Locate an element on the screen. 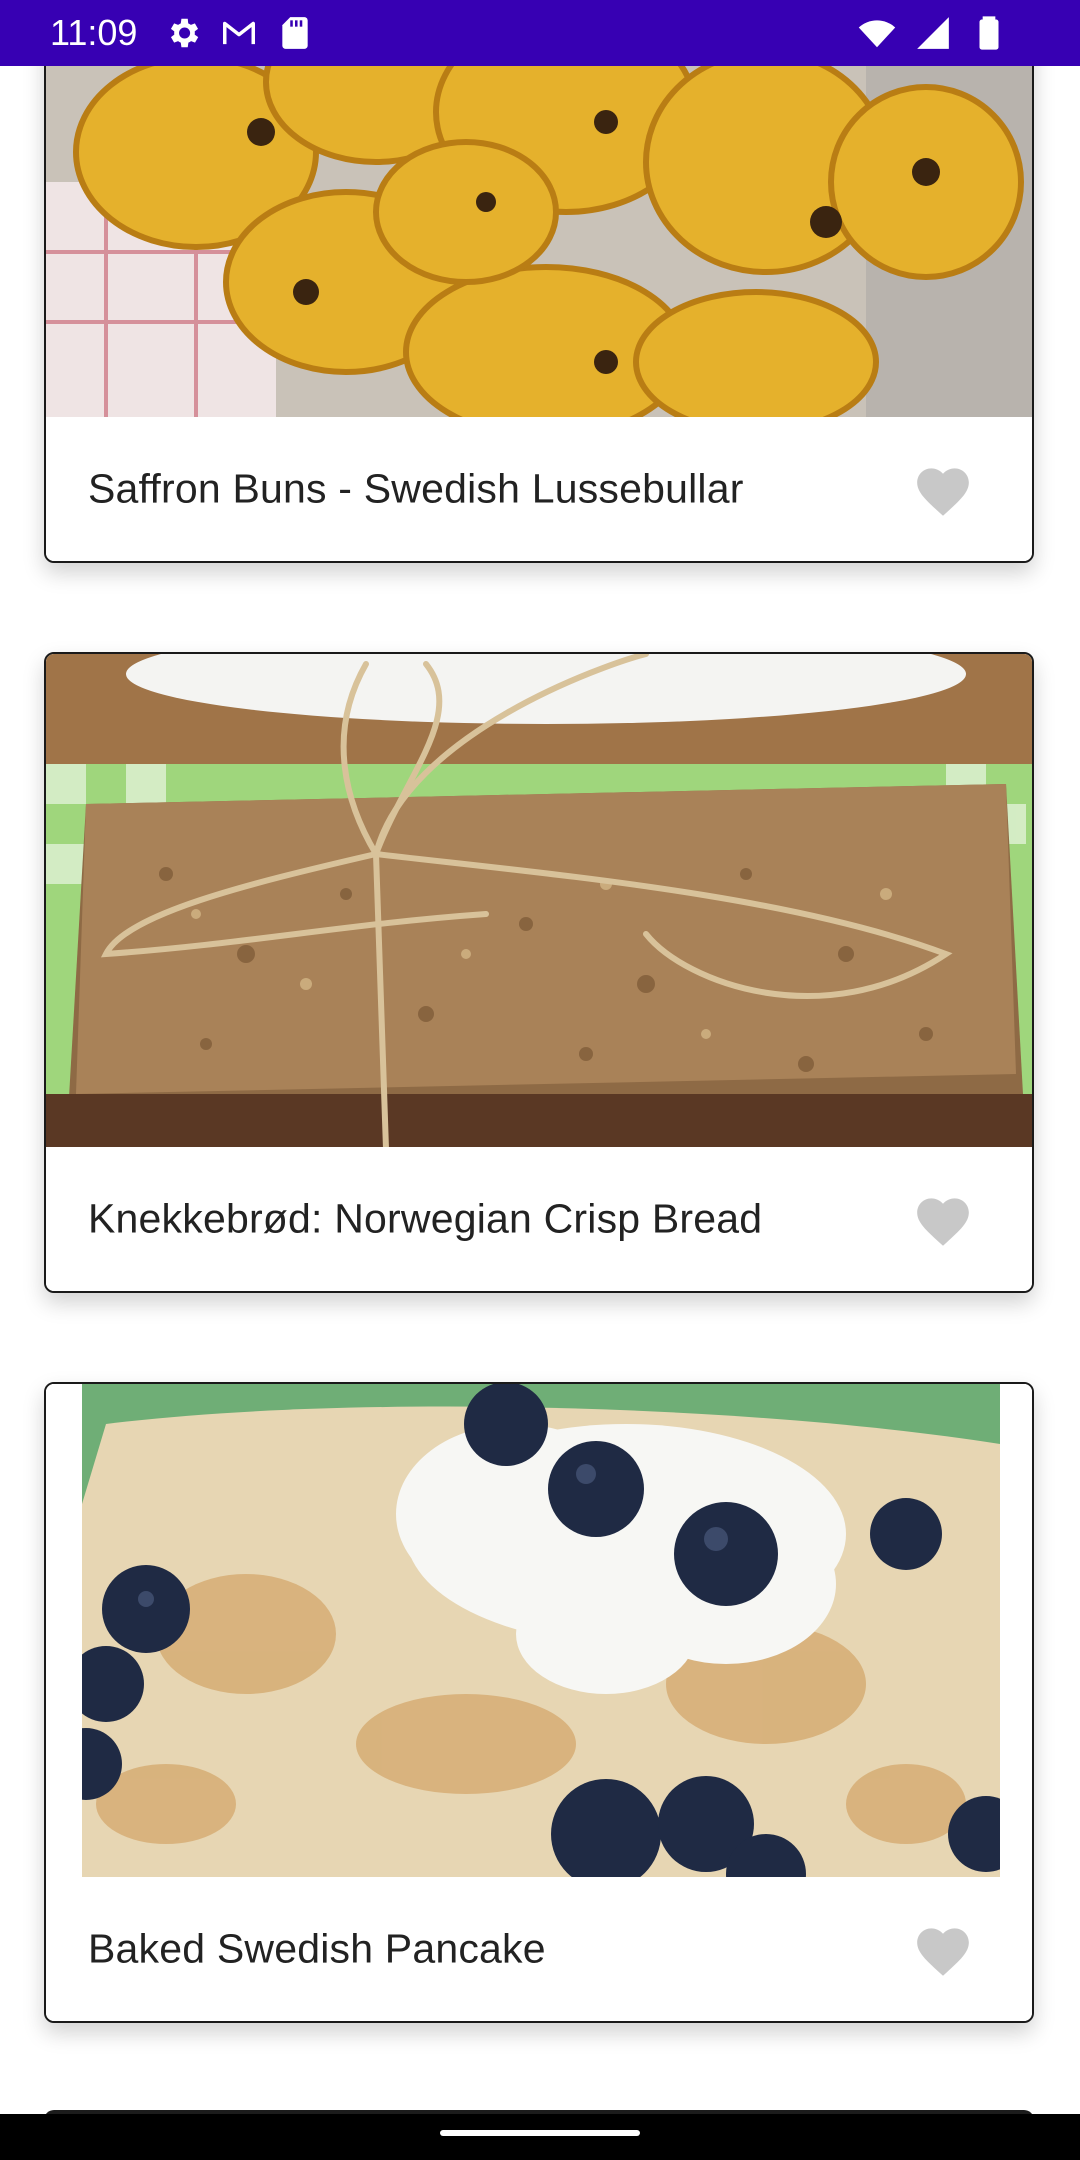  status-time: 11:09 is located at coordinates (94, 32).